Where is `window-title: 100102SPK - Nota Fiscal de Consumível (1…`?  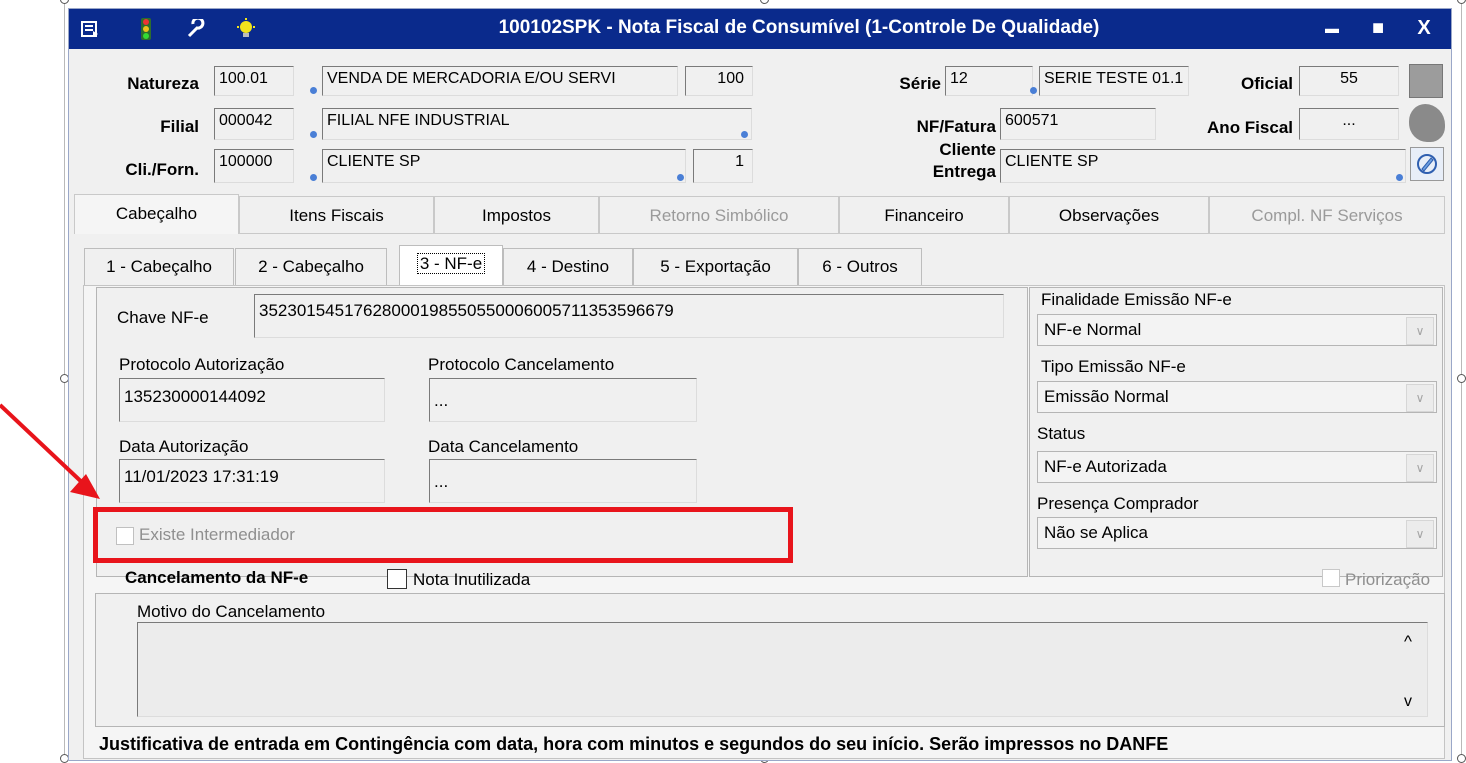
window-title: 100102SPK - Nota Fiscal de Consumível (1… is located at coordinates (799, 27).